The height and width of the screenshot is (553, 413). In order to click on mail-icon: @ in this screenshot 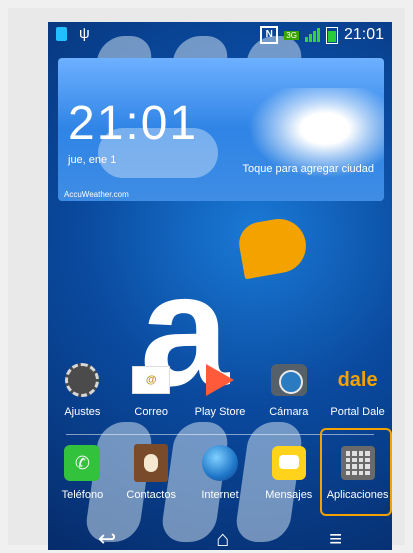, I will do `click(151, 380)`.